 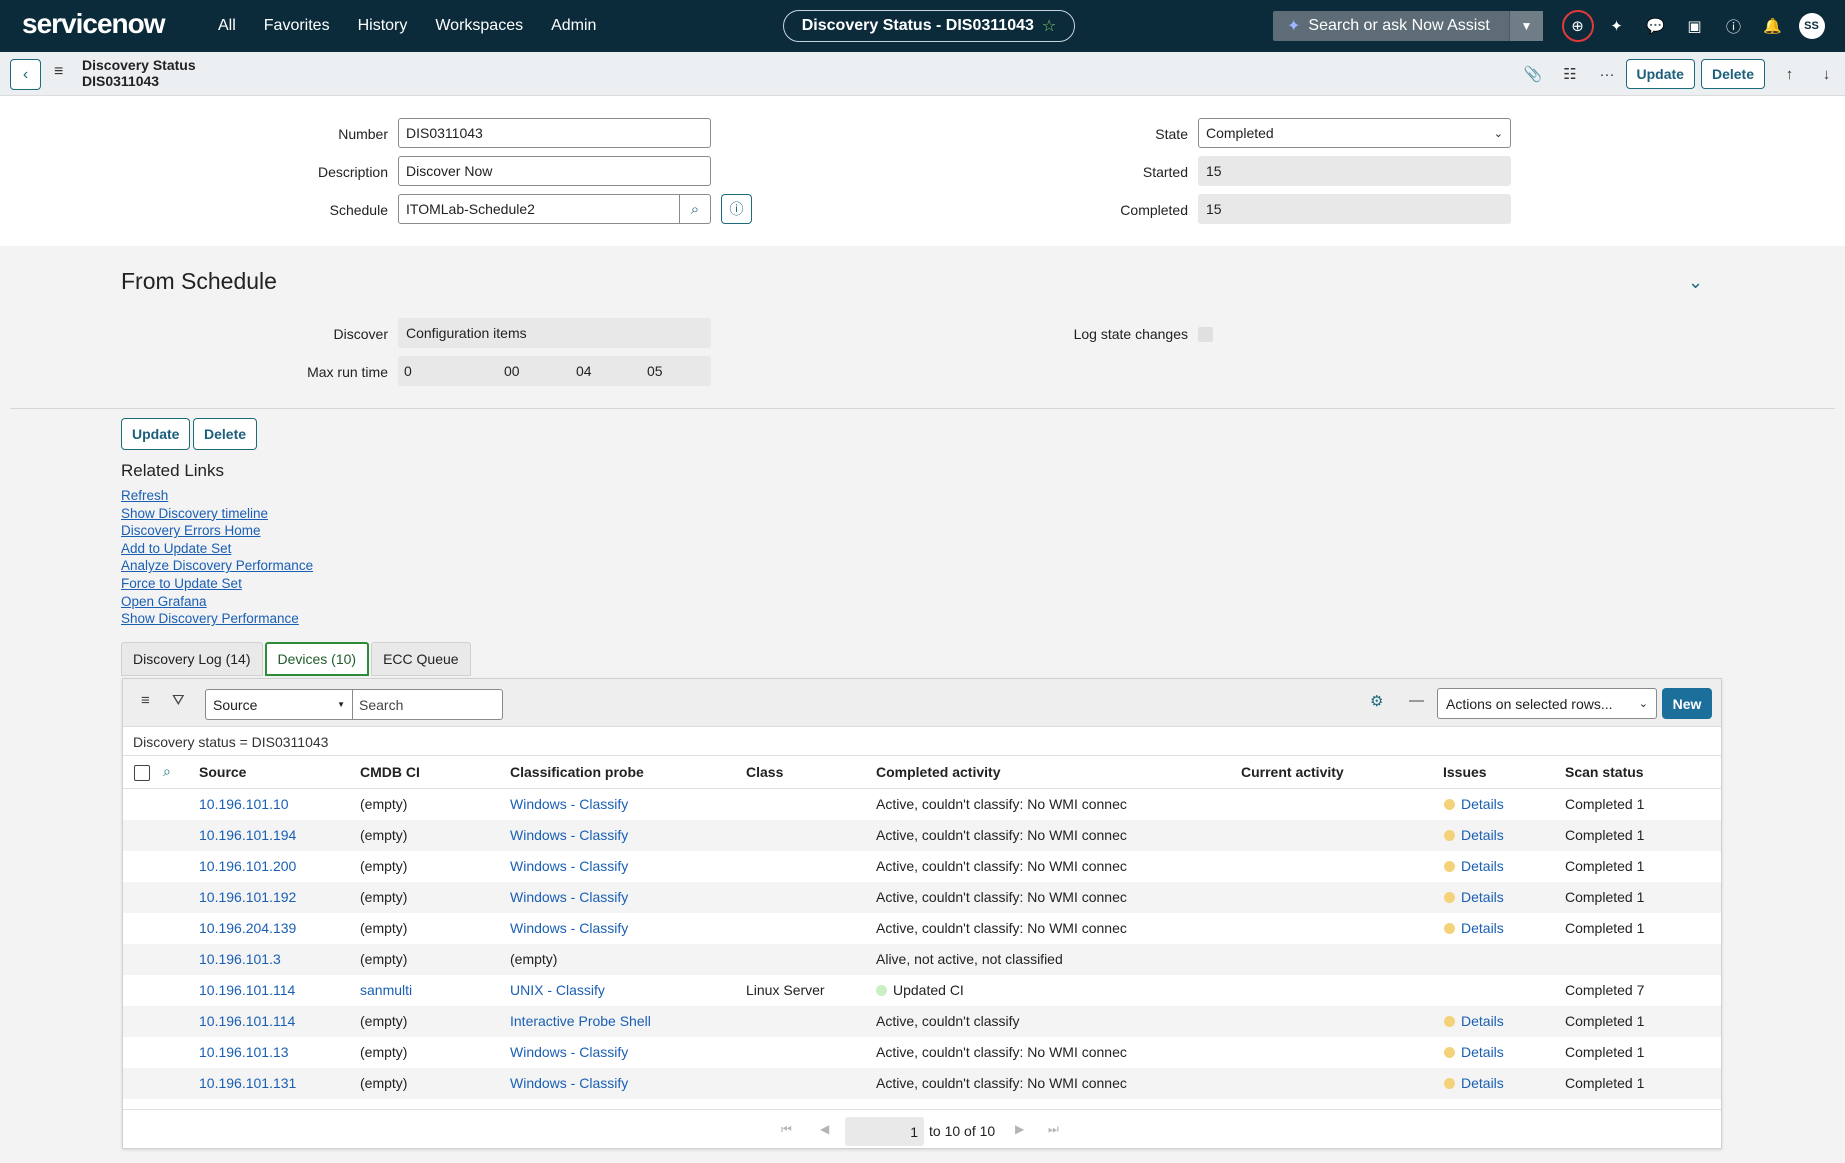 I want to click on card-icon: ▣, so click(x=1694, y=26).